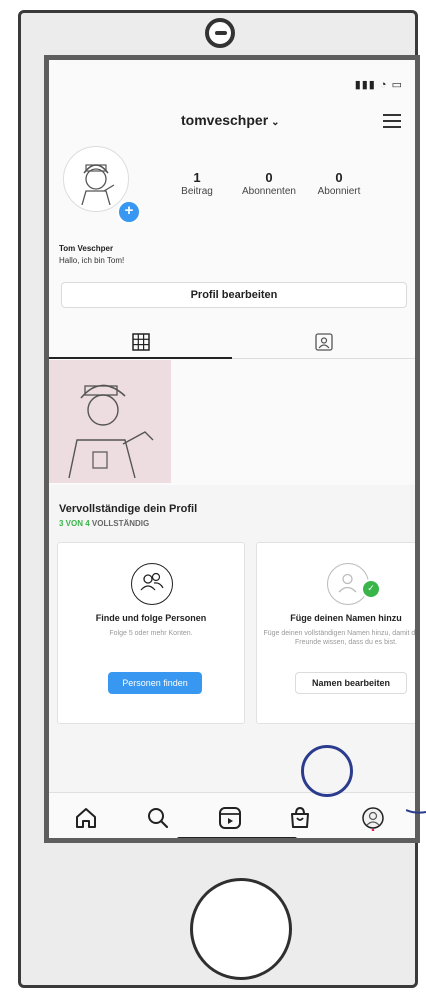 Image resolution: width=426 pixels, height=995 pixels. I want to click on progress-highlight: 3 VON 4, so click(74, 523).